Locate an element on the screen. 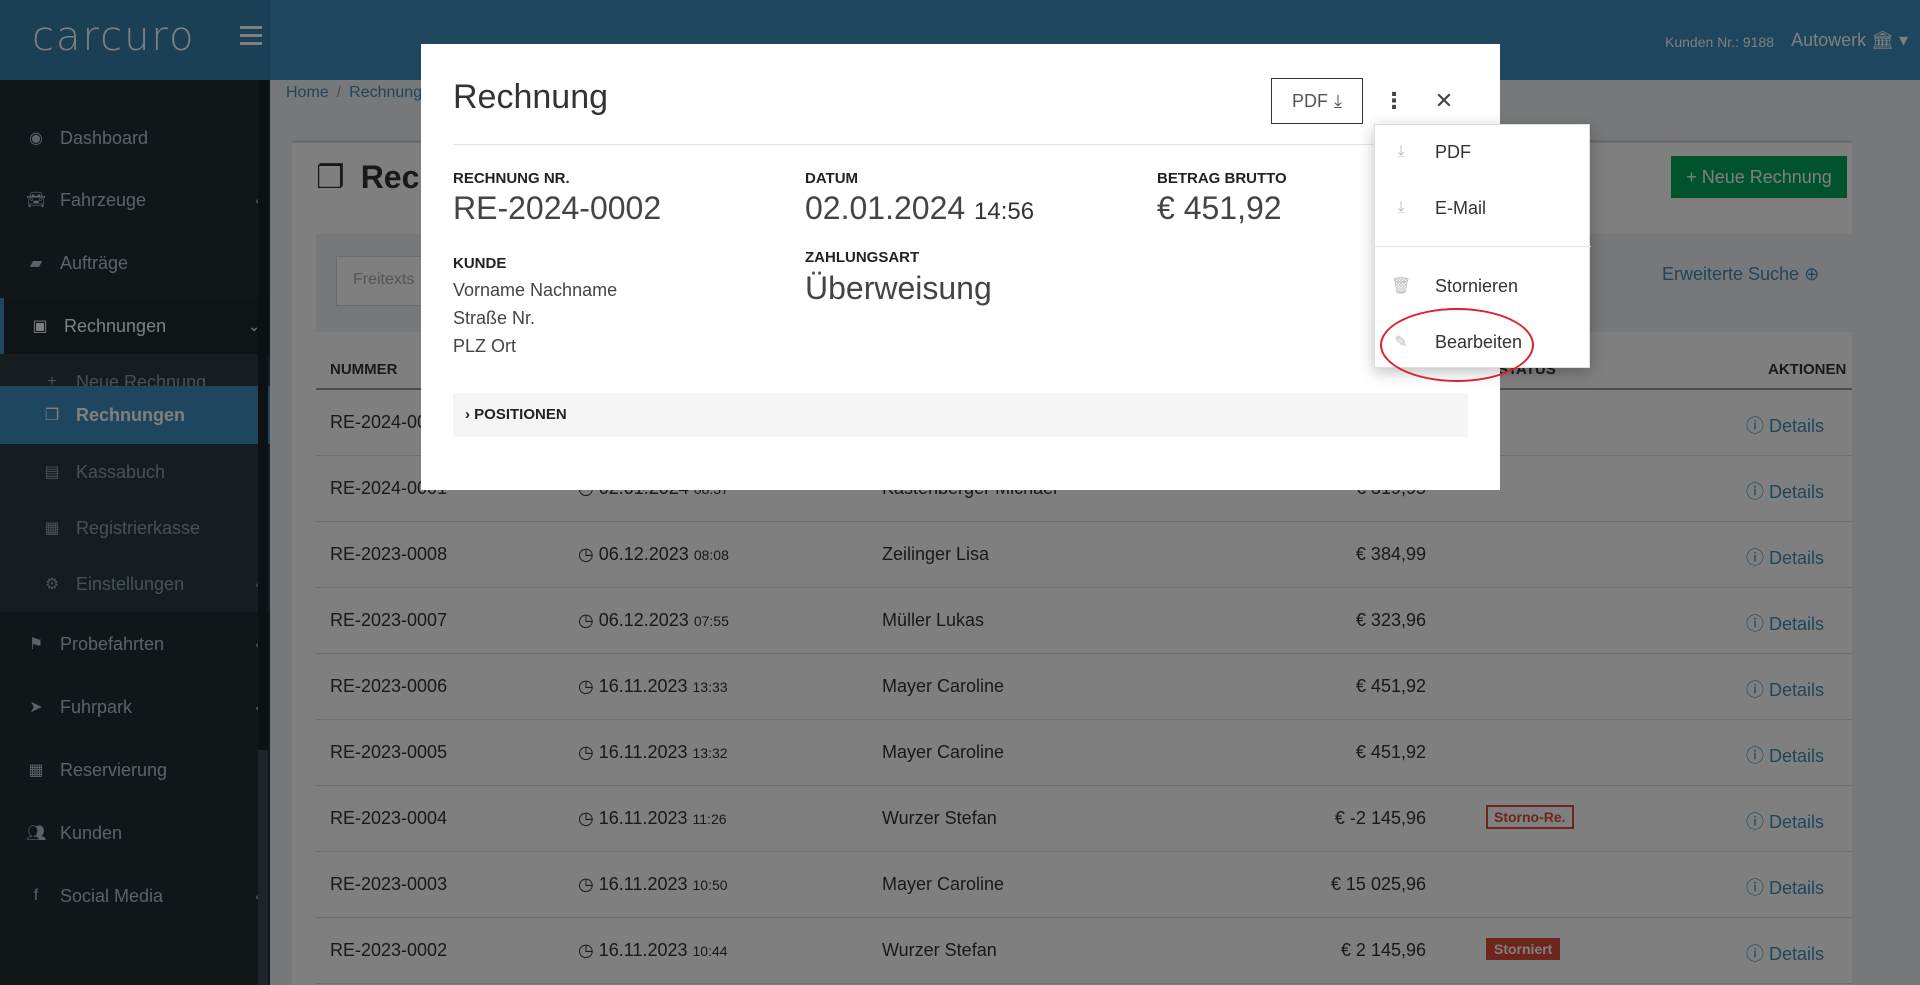 The image size is (1920, 985). time-value: 14:56 is located at coordinates (1004, 211).